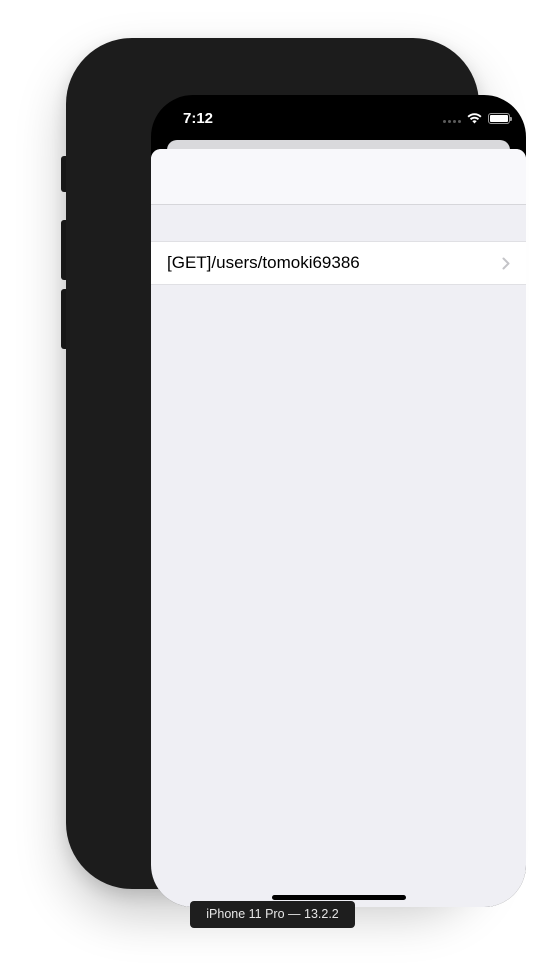  I want to click on simulator-device-label: iPhone 11 Pro — 13.2.2, so click(272, 914).